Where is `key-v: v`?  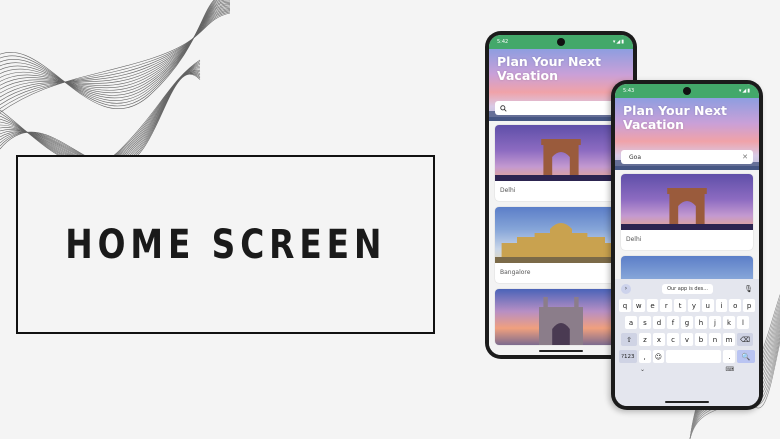
key-v: v is located at coordinates (687, 339).